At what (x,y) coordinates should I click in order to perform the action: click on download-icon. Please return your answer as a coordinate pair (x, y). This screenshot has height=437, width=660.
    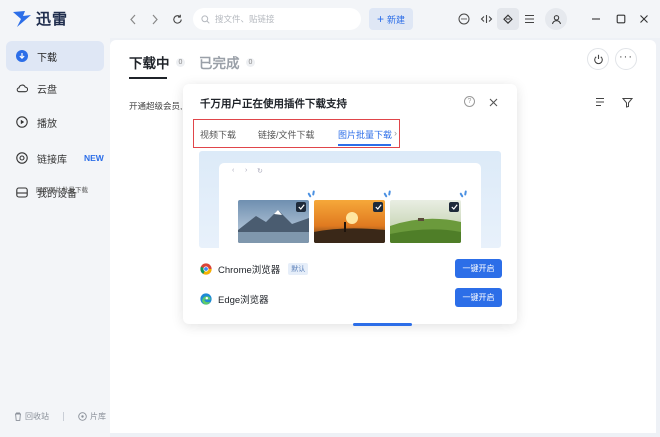
    Looking at the image, I should click on (22, 56).